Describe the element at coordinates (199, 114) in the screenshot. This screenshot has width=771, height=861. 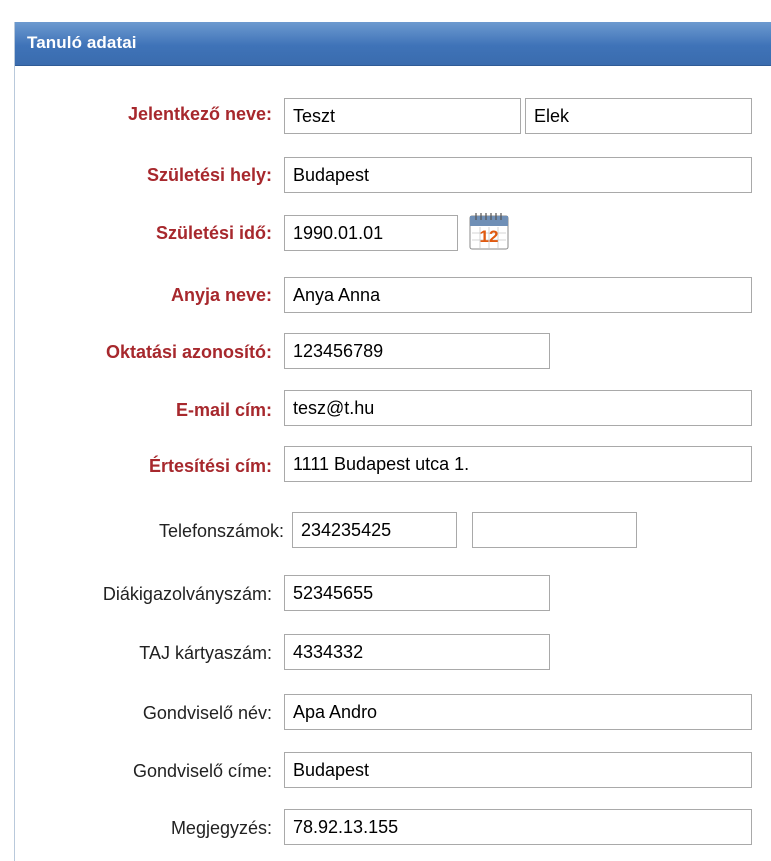
I see `applicant-name-label: Jelentkező neve:` at that location.